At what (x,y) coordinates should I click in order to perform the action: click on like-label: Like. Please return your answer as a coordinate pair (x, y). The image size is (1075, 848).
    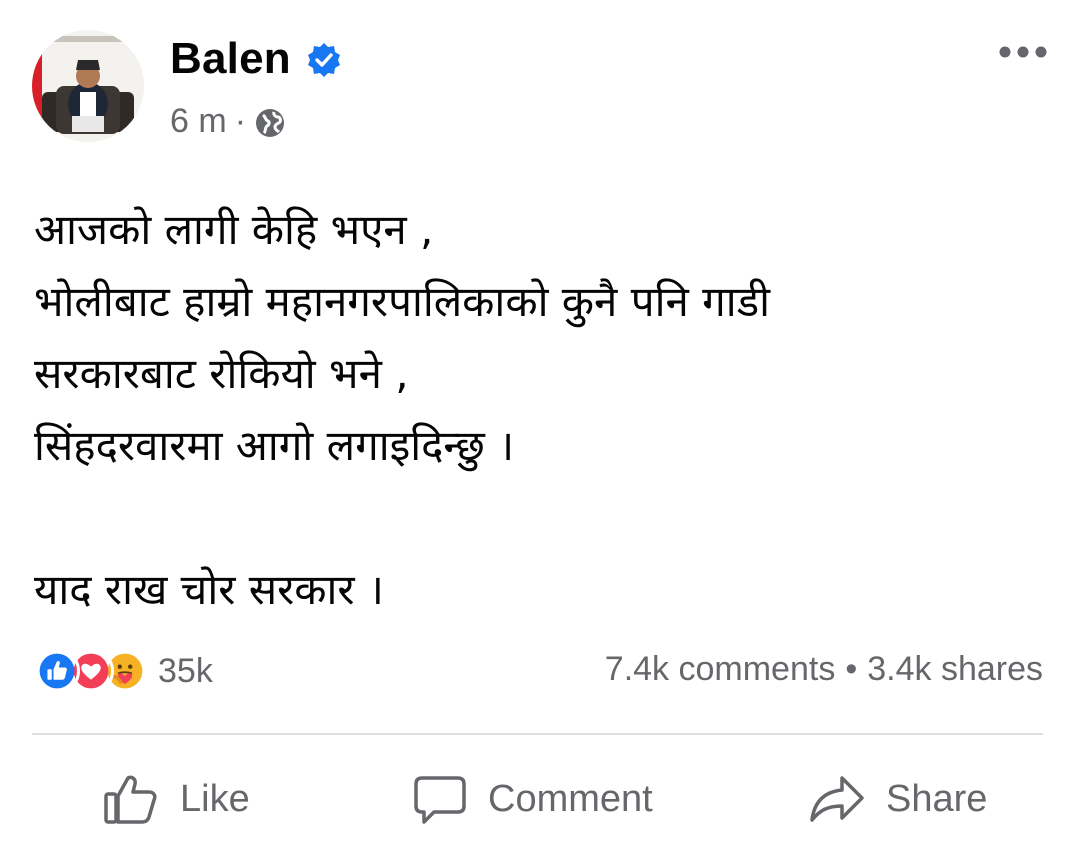
    Looking at the image, I should click on (215, 798).